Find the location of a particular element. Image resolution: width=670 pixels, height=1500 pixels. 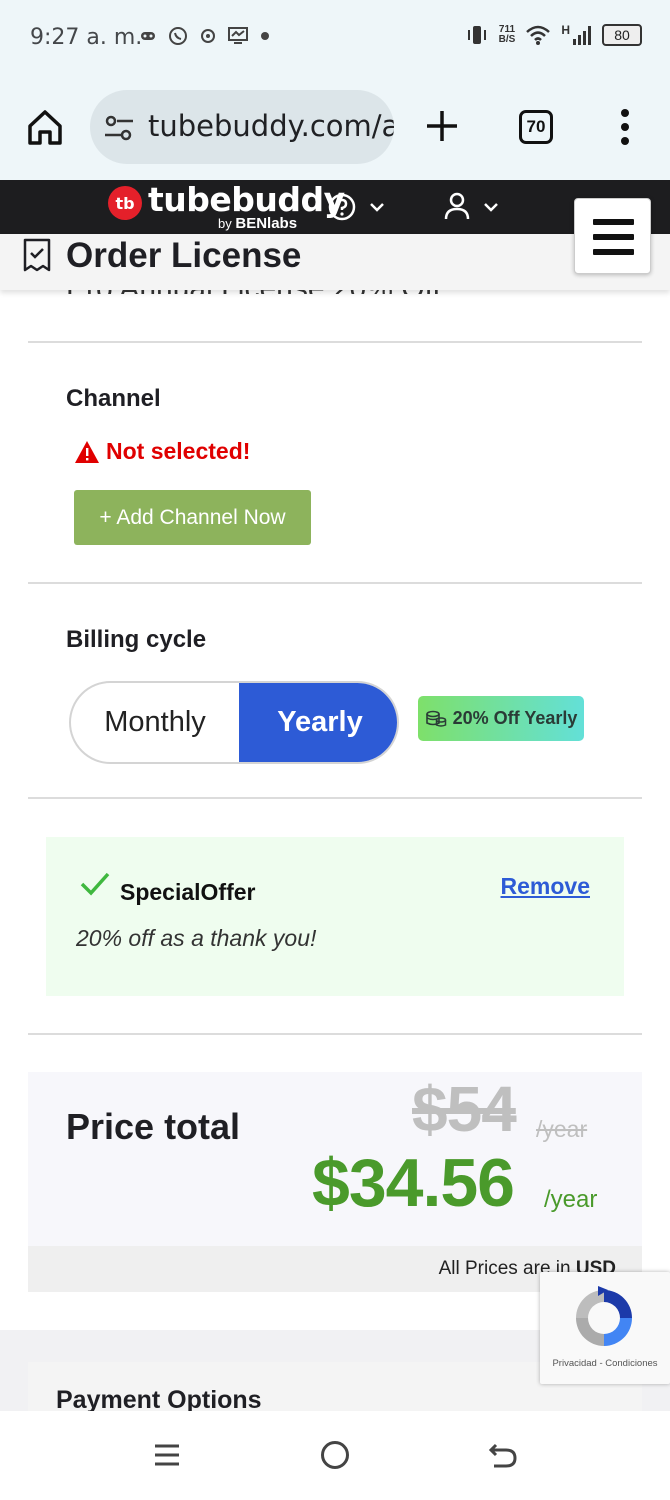

coins-icon is located at coordinates (435, 718).